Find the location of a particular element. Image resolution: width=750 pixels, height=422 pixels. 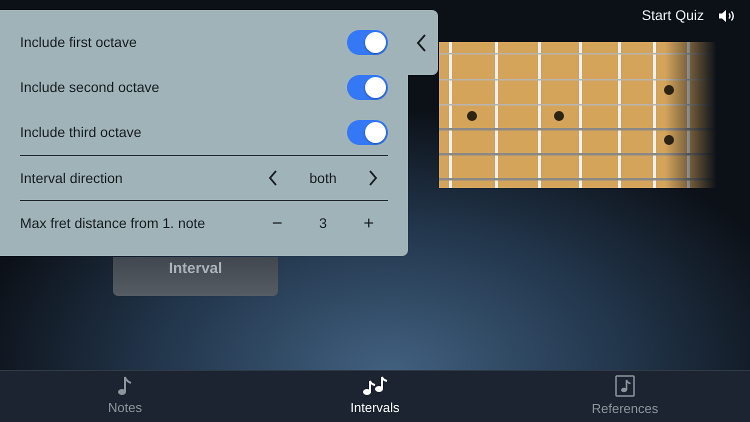

speaker-icon is located at coordinates (727, 15).